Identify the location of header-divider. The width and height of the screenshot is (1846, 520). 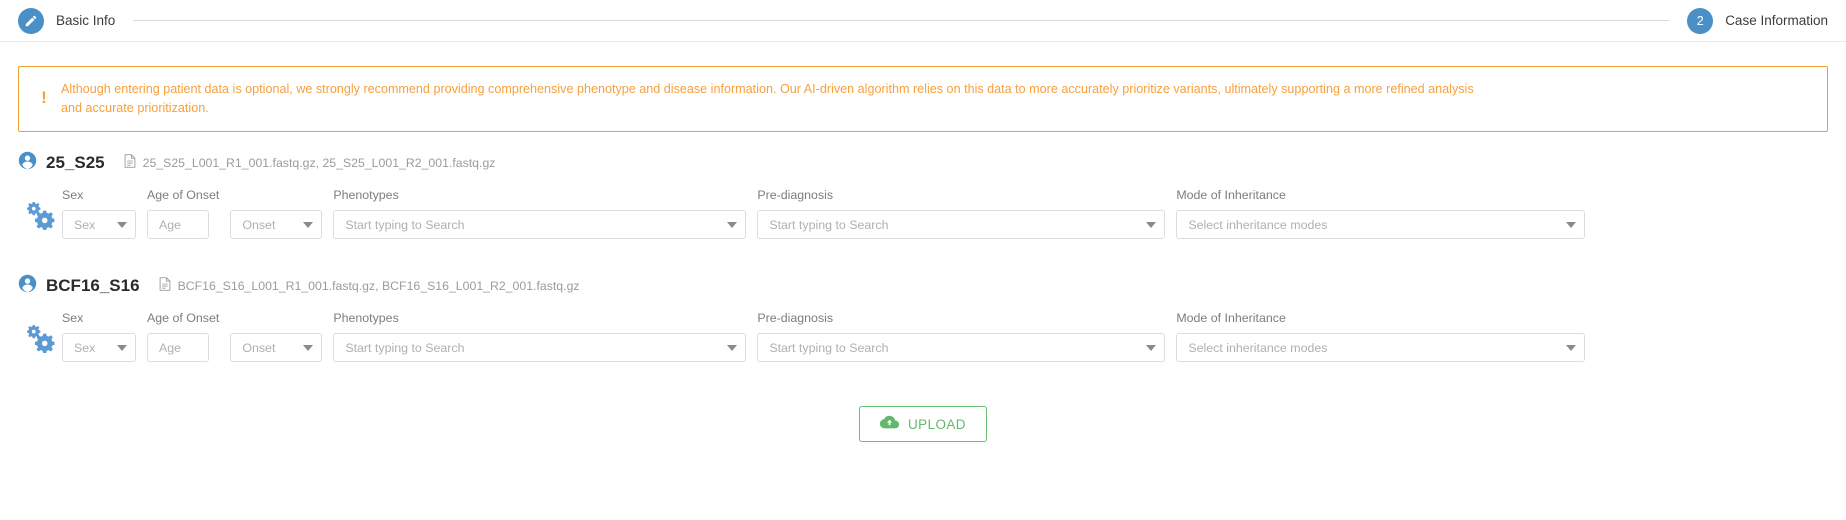
(923, 41).